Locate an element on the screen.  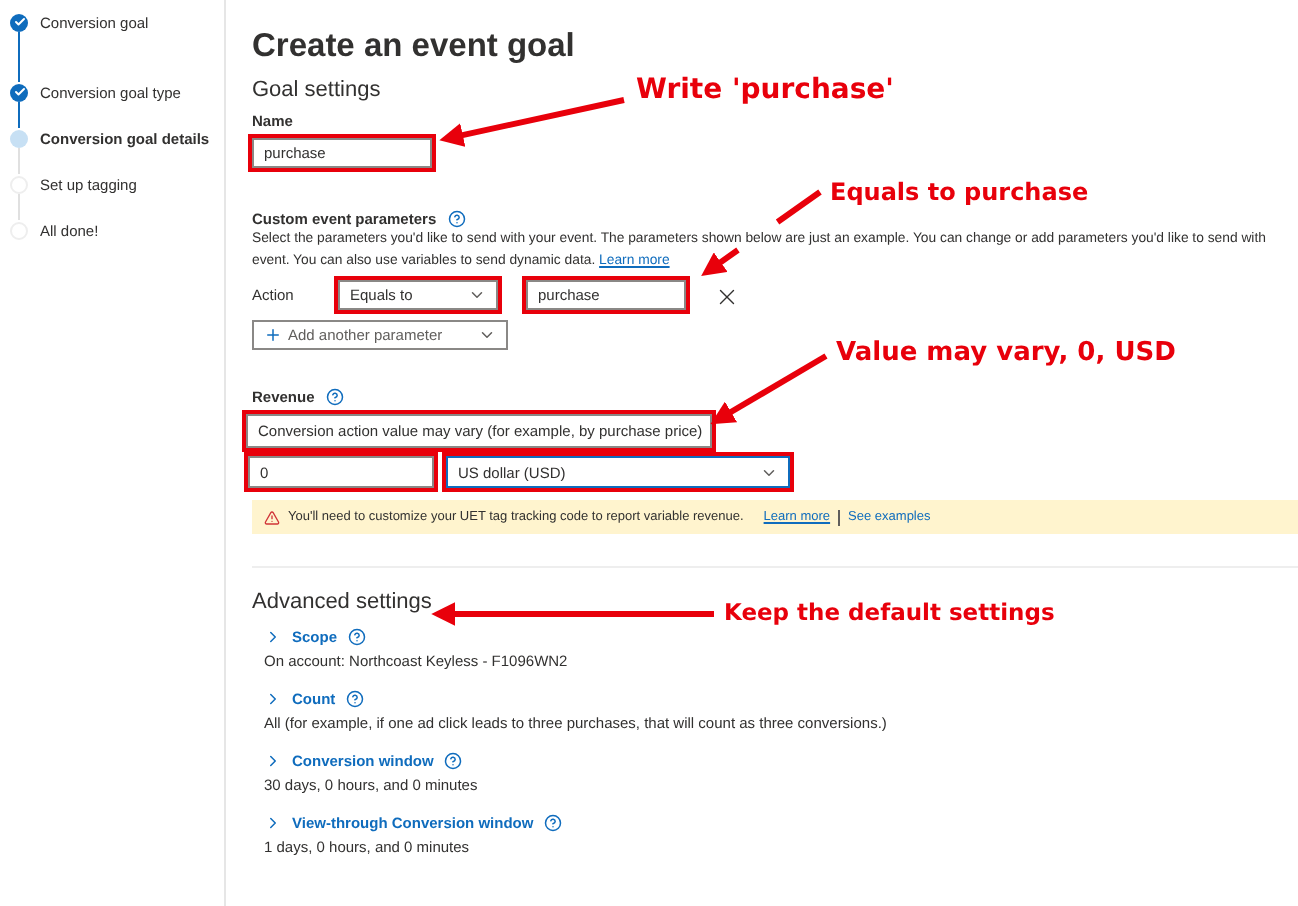
annotation-text: Value may vary, 0, USD is located at coordinates (1006, 353).